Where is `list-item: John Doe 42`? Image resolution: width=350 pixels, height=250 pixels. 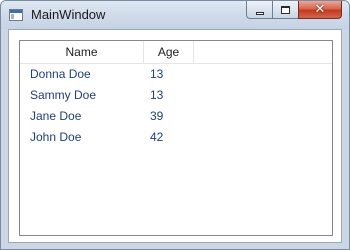 list-item: John Doe 42 is located at coordinates (176, 137).